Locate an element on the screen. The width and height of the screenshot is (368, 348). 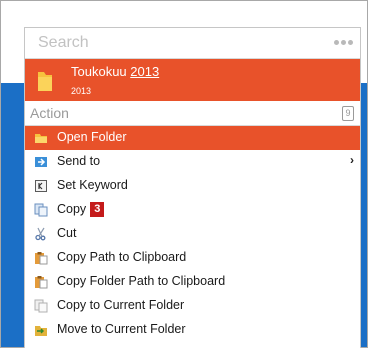
folder-icon is located at coordinates (45, 81).